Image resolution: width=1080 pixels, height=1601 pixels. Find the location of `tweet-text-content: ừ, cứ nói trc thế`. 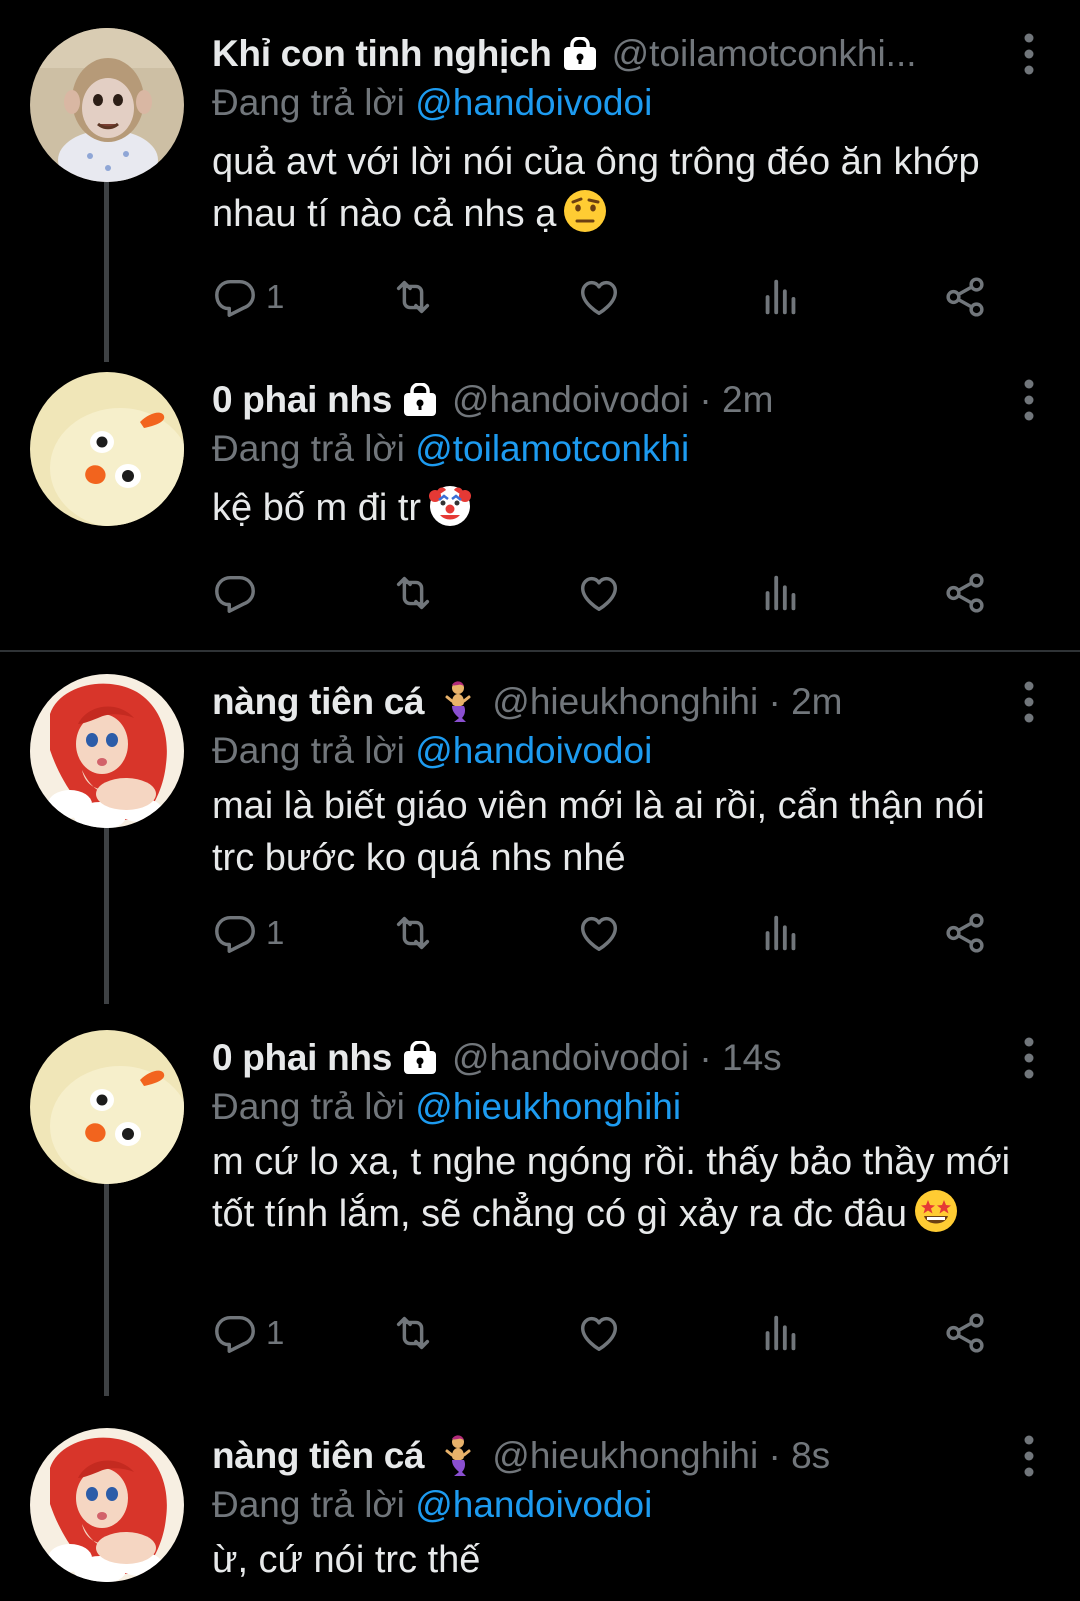

tweet-text-content: ừ, cứ nói trc thế is located at coordinates (346, 1560).